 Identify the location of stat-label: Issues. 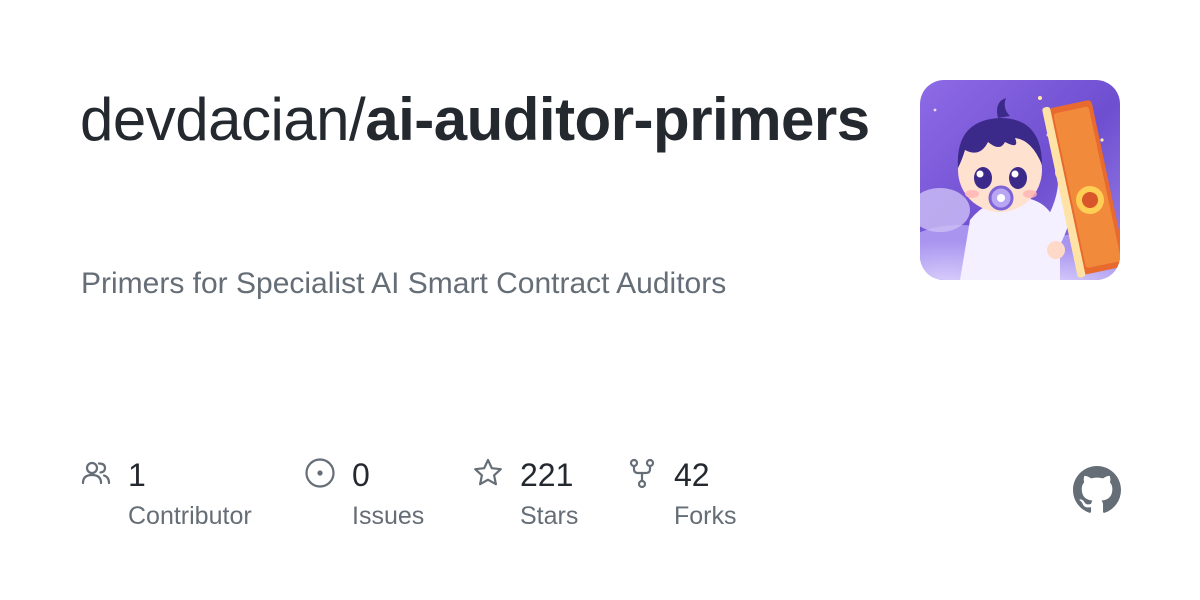
(388, 516).